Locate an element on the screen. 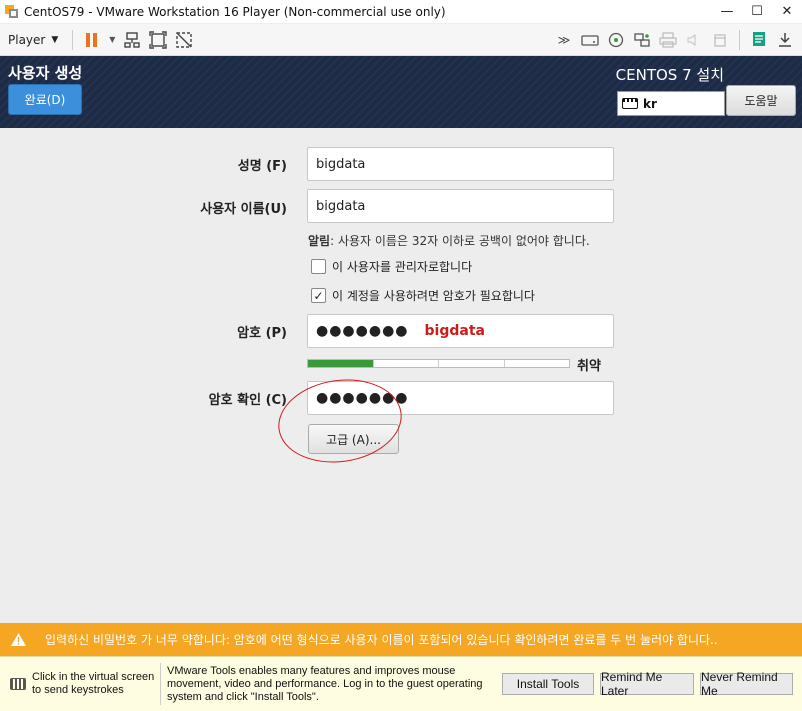 The height and width of the screenshot is (711, 802). unity-button is located at coordinates (184, 40).